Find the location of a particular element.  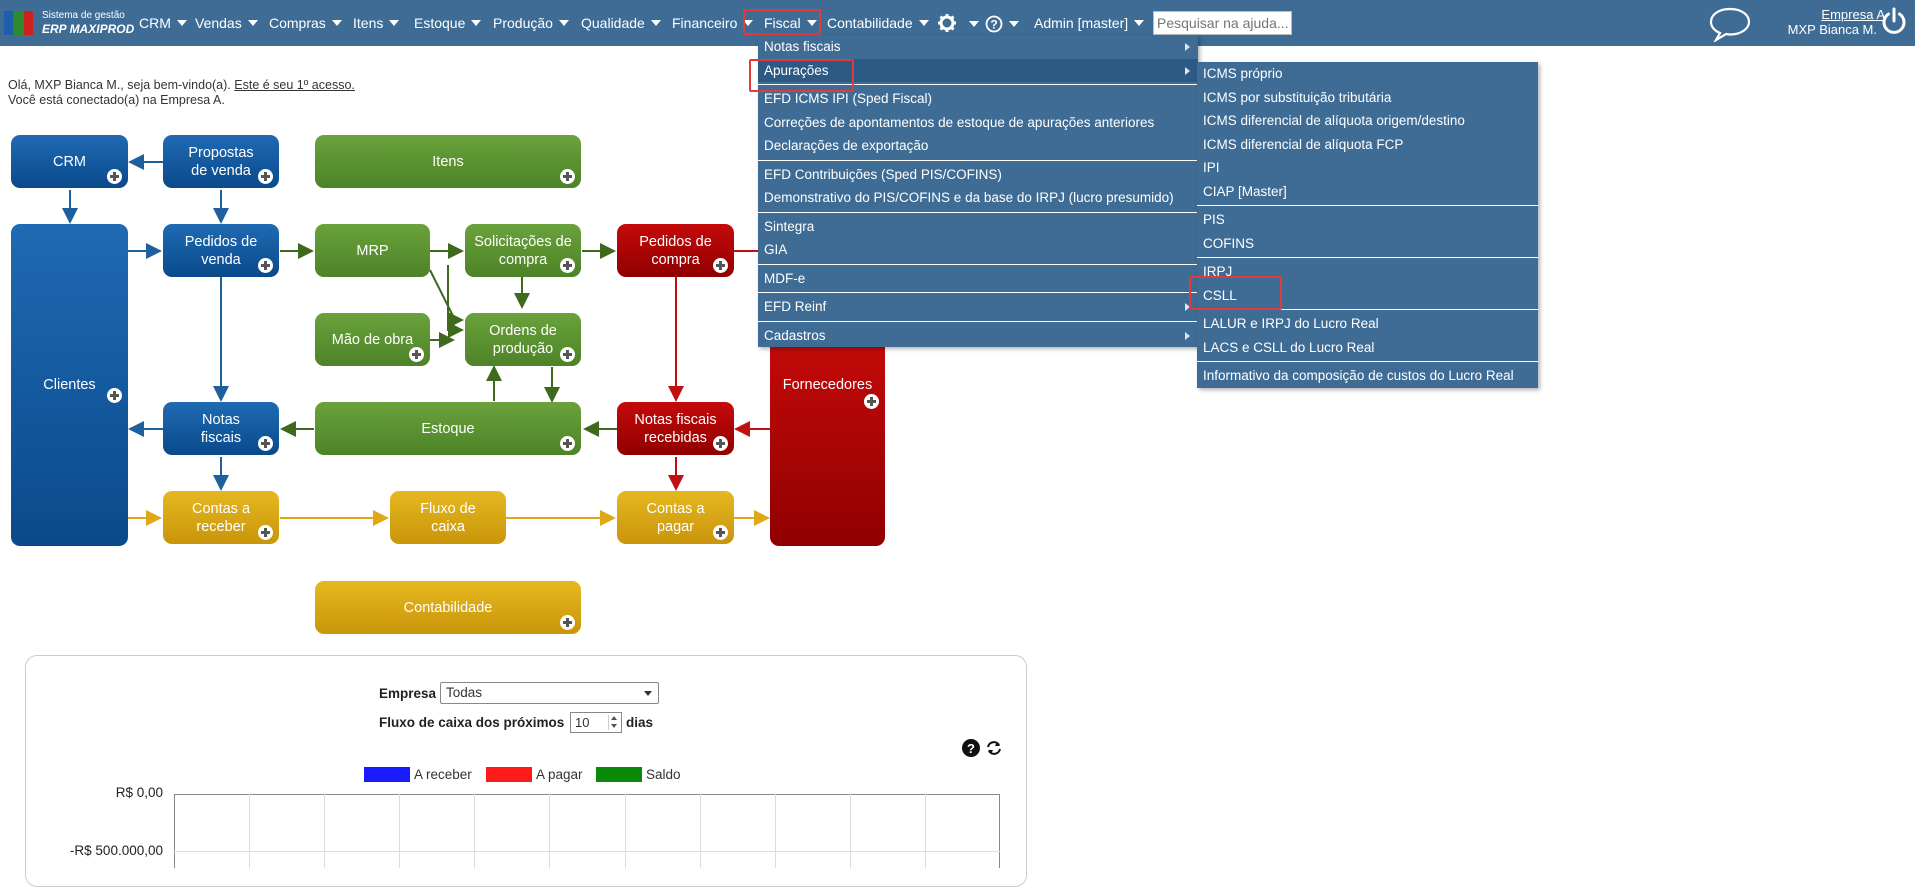

fiscal-menu-item: GIA is located at coordinates (978, 250).